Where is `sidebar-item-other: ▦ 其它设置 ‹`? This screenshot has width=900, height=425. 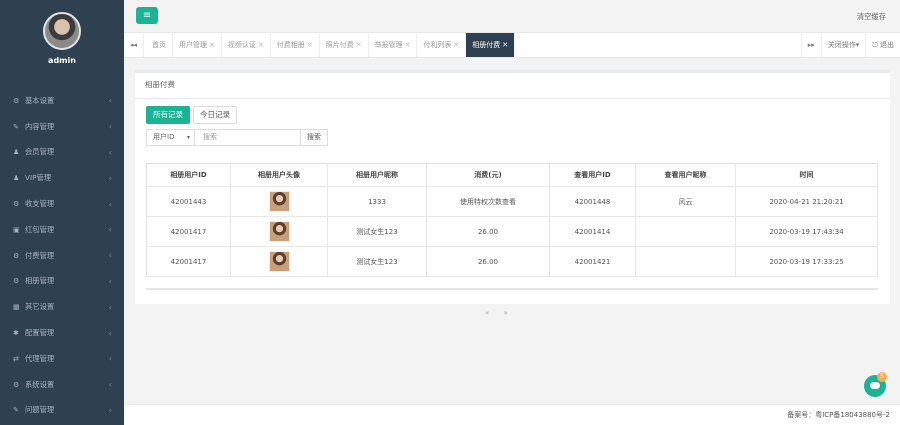 sidebar-item-other: ▦ 其它设置 ‹ is located at coordinates (62, 307).